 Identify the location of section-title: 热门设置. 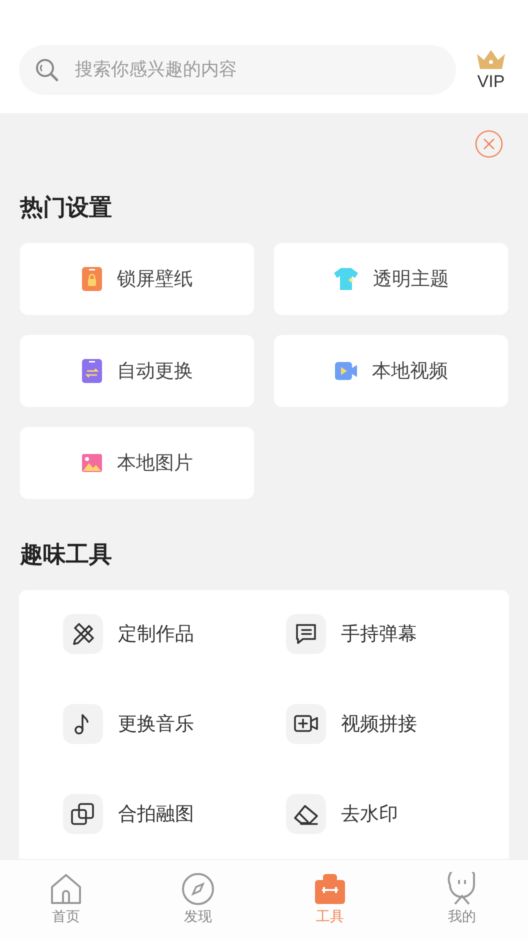
(66, 208).